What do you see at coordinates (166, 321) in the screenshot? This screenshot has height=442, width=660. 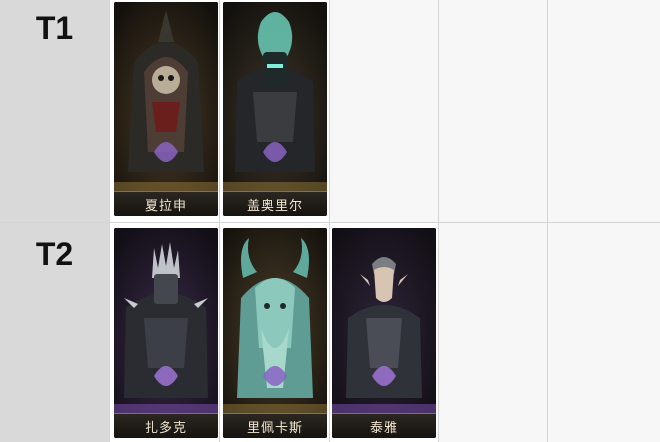 I see `spiked-armor-knight-portrait-icon` at bounding box center [166, 321].